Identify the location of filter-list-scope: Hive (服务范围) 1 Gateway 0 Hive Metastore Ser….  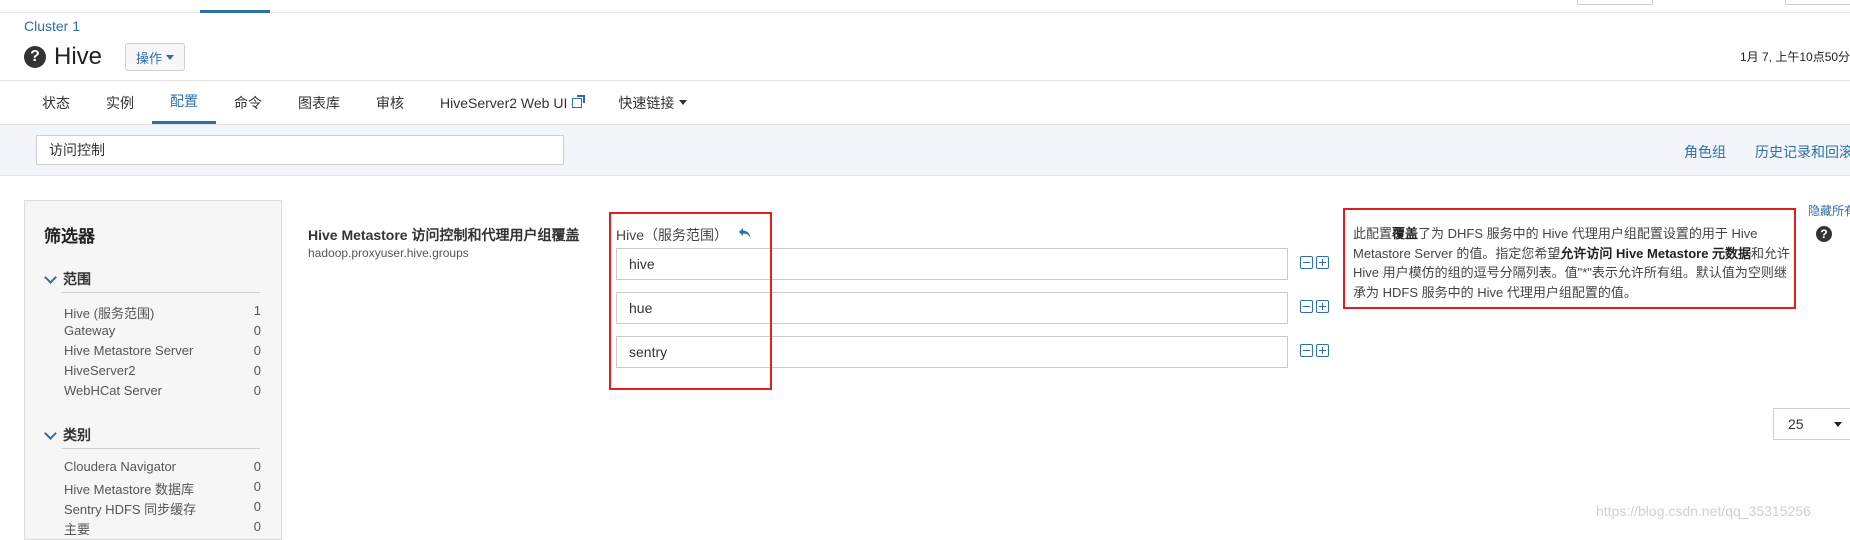
(162, 353).